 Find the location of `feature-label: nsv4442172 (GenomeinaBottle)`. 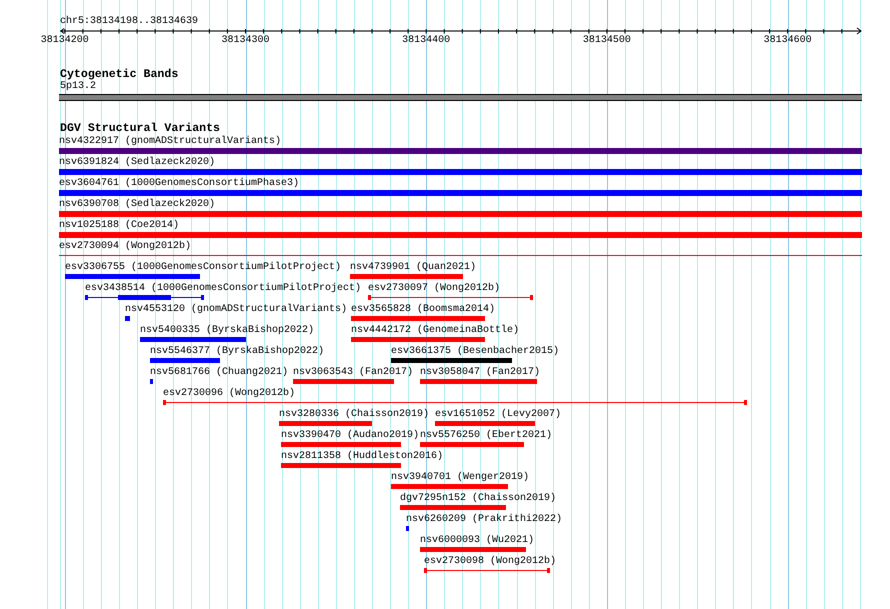

feature-label: nsv4442172 (GenomeinaBottle) is located at coordinates (435, 330).